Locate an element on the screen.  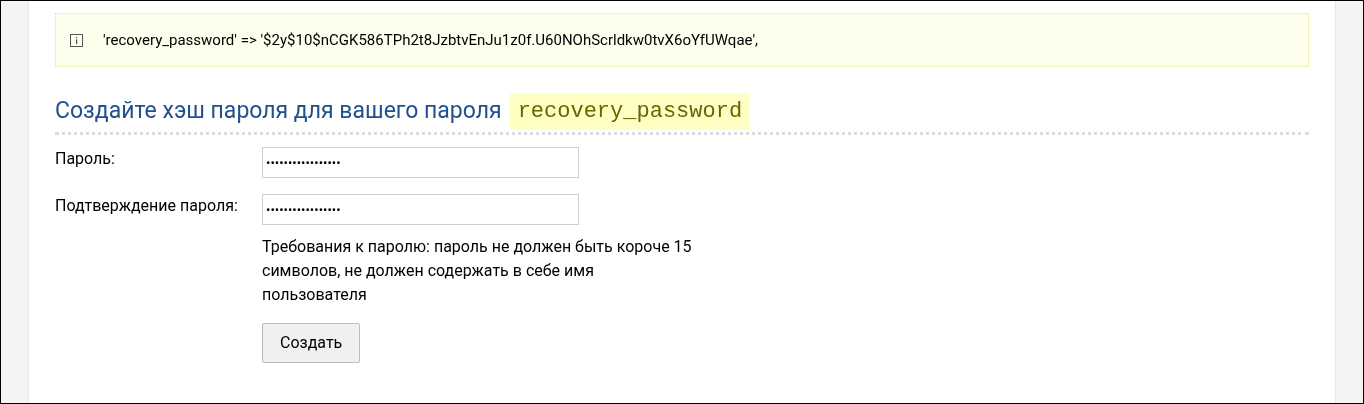
info-icon is located at coordinates (76, 40).